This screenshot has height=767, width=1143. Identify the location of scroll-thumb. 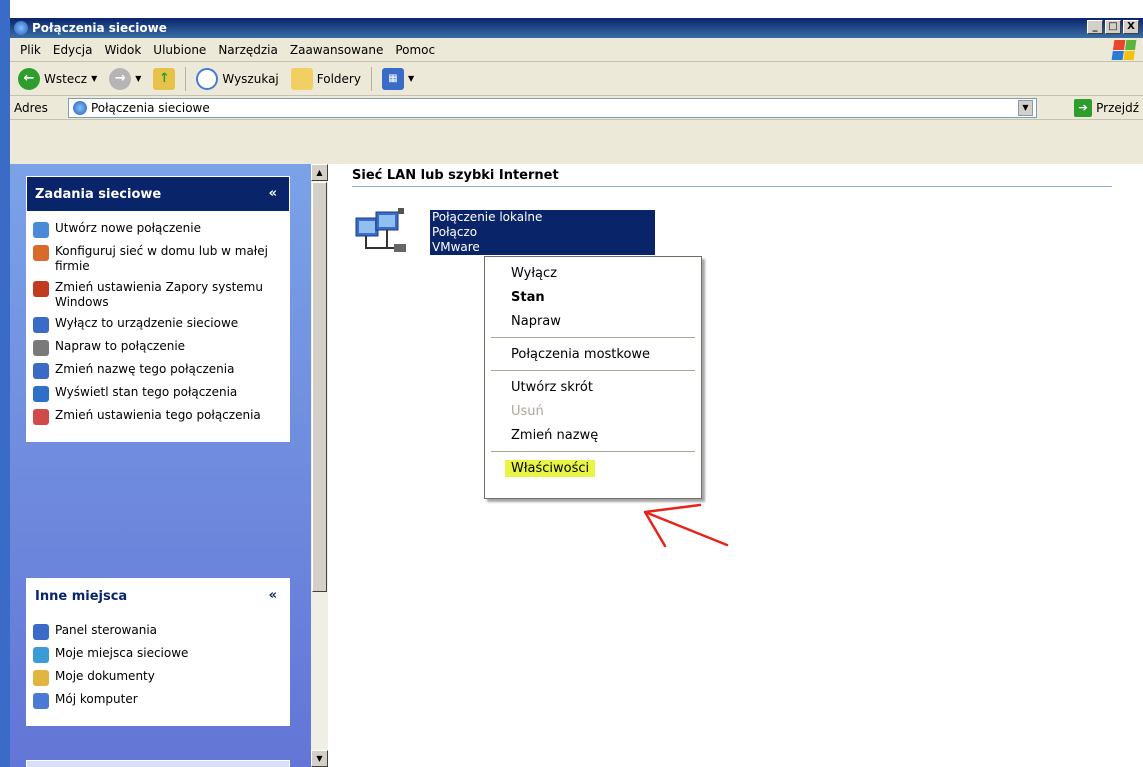
(319, 387).